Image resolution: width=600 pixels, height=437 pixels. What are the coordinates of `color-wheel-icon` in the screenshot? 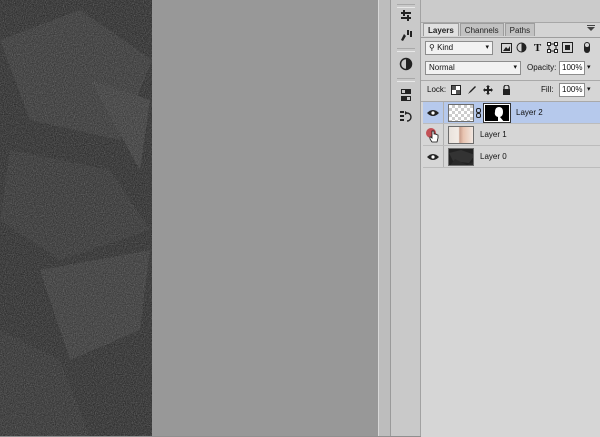 It's located at (406, 64).